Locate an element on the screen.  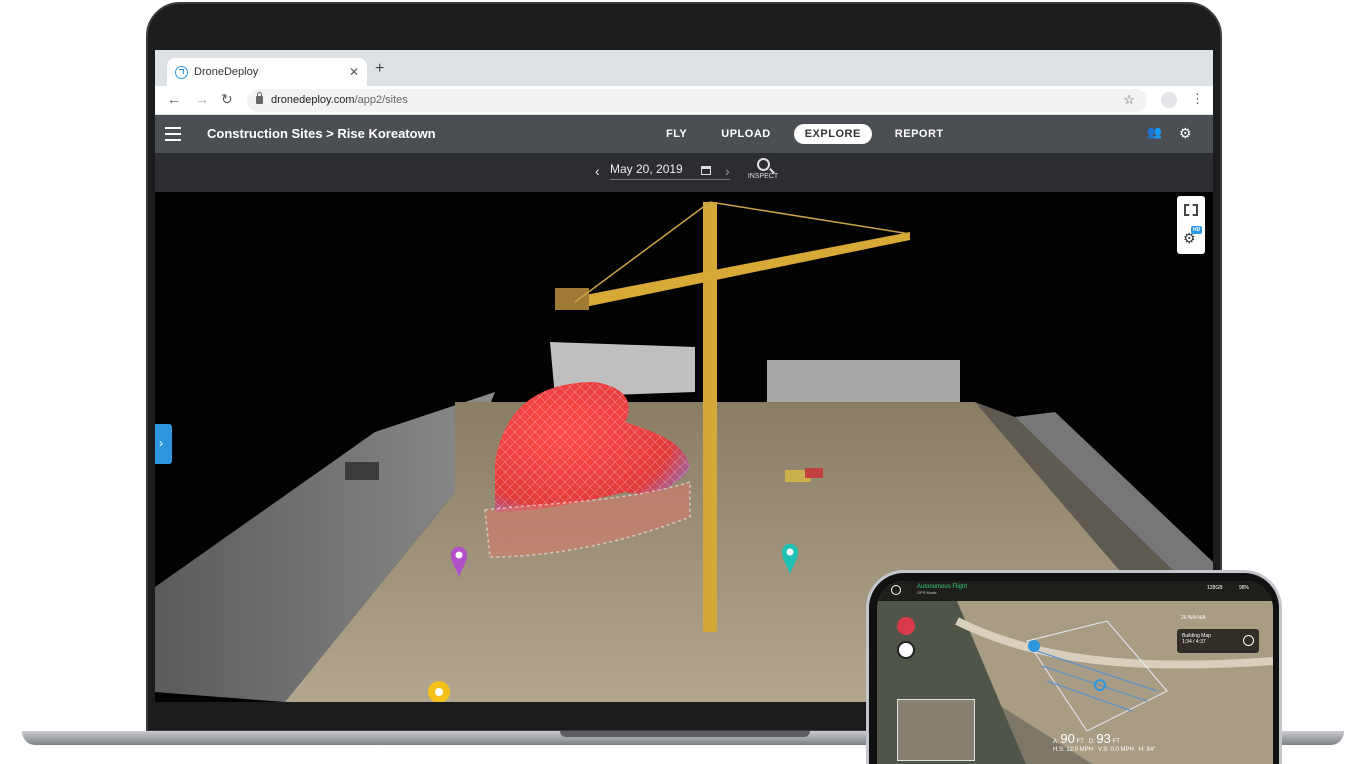
flight-mode: Autonomous Flight GPS Mode is located at coordinates (942, 590).